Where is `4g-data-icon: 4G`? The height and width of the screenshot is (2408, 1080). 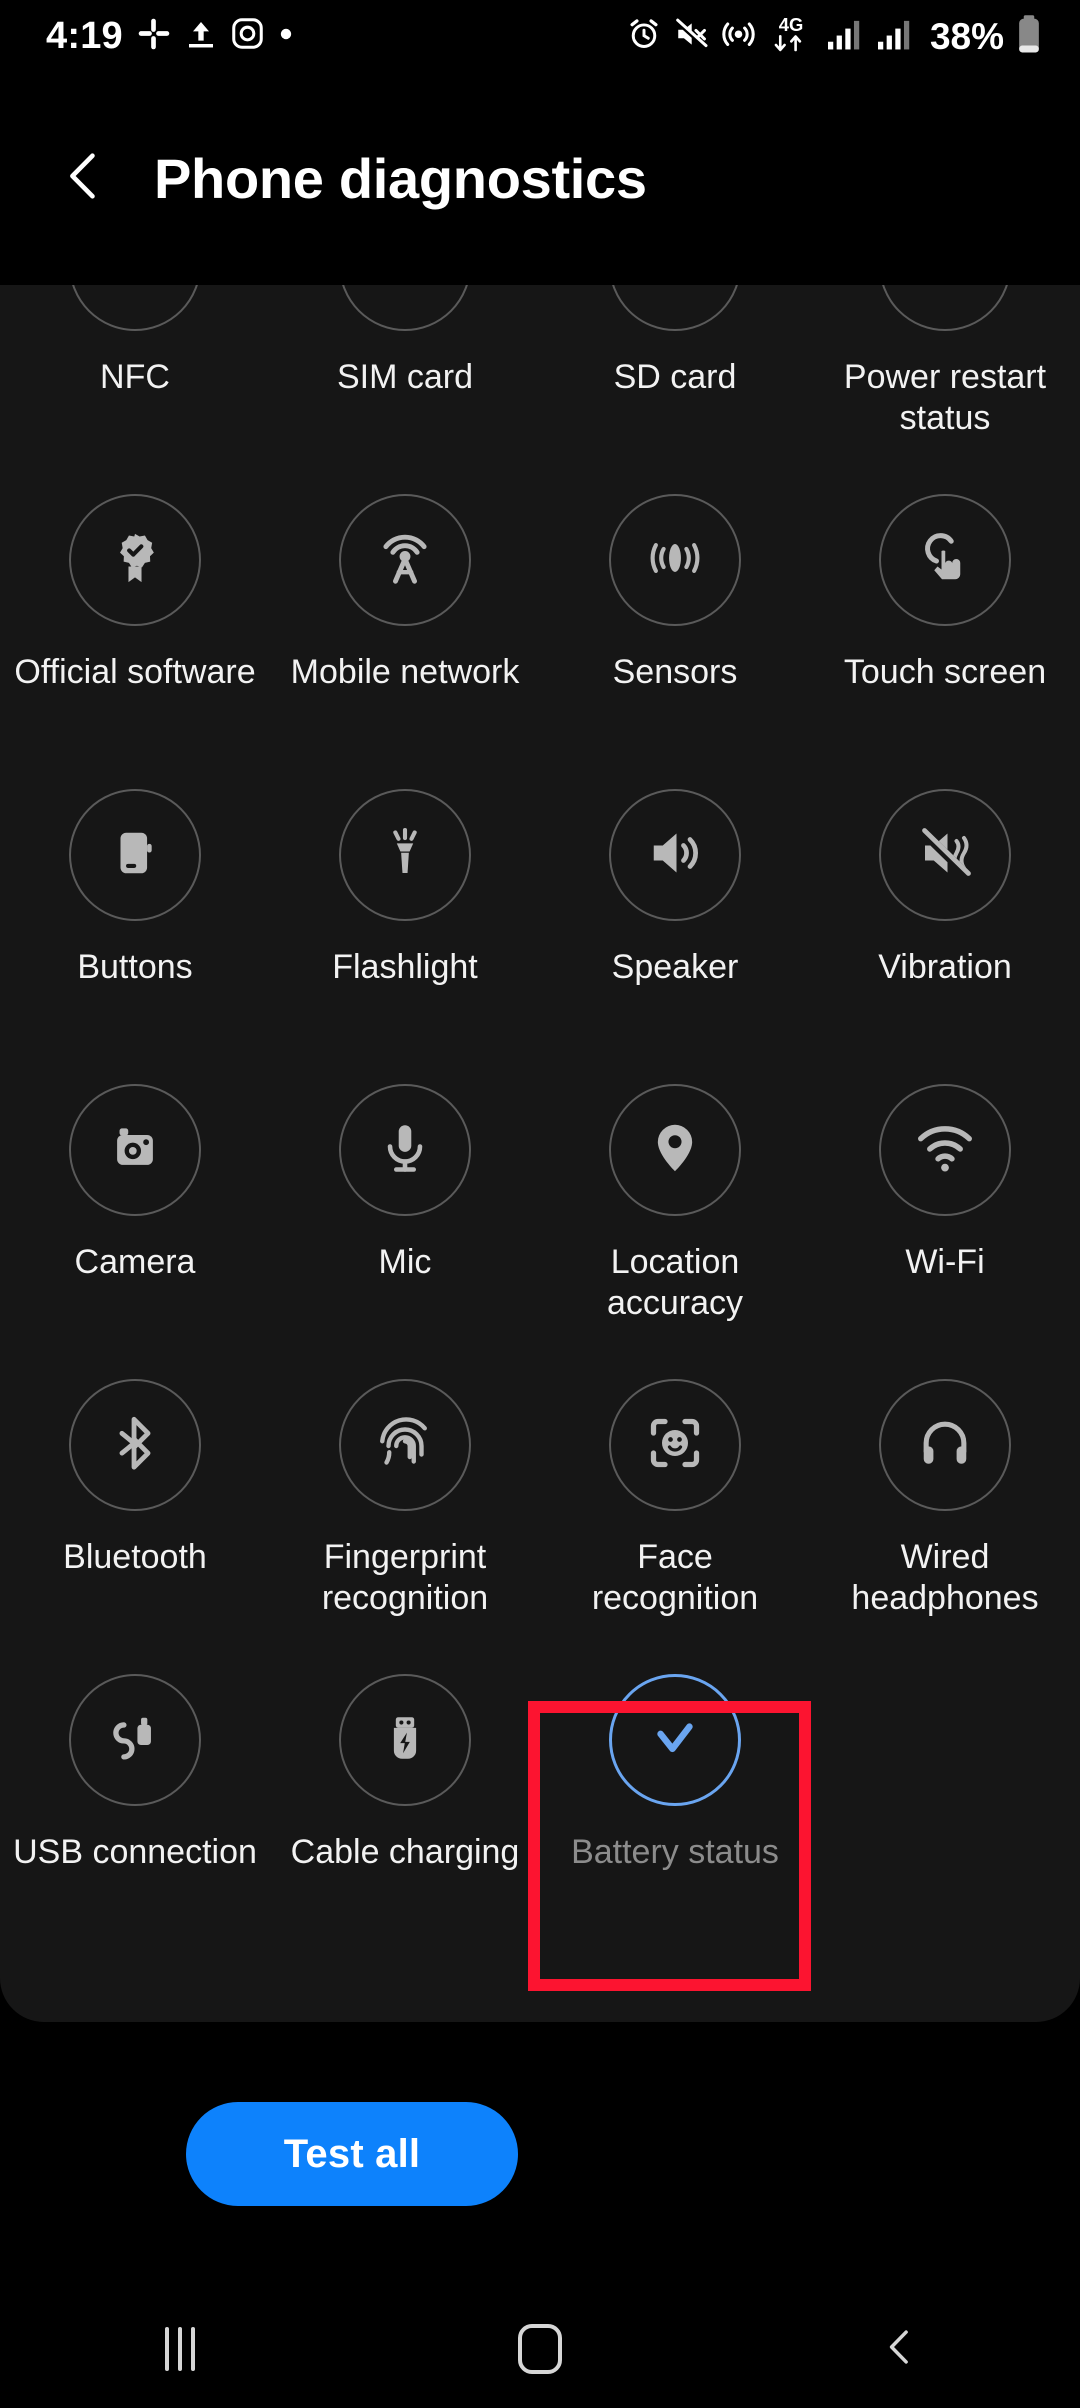
4g-data-icon: 4G is located at coordinates (791, 36).